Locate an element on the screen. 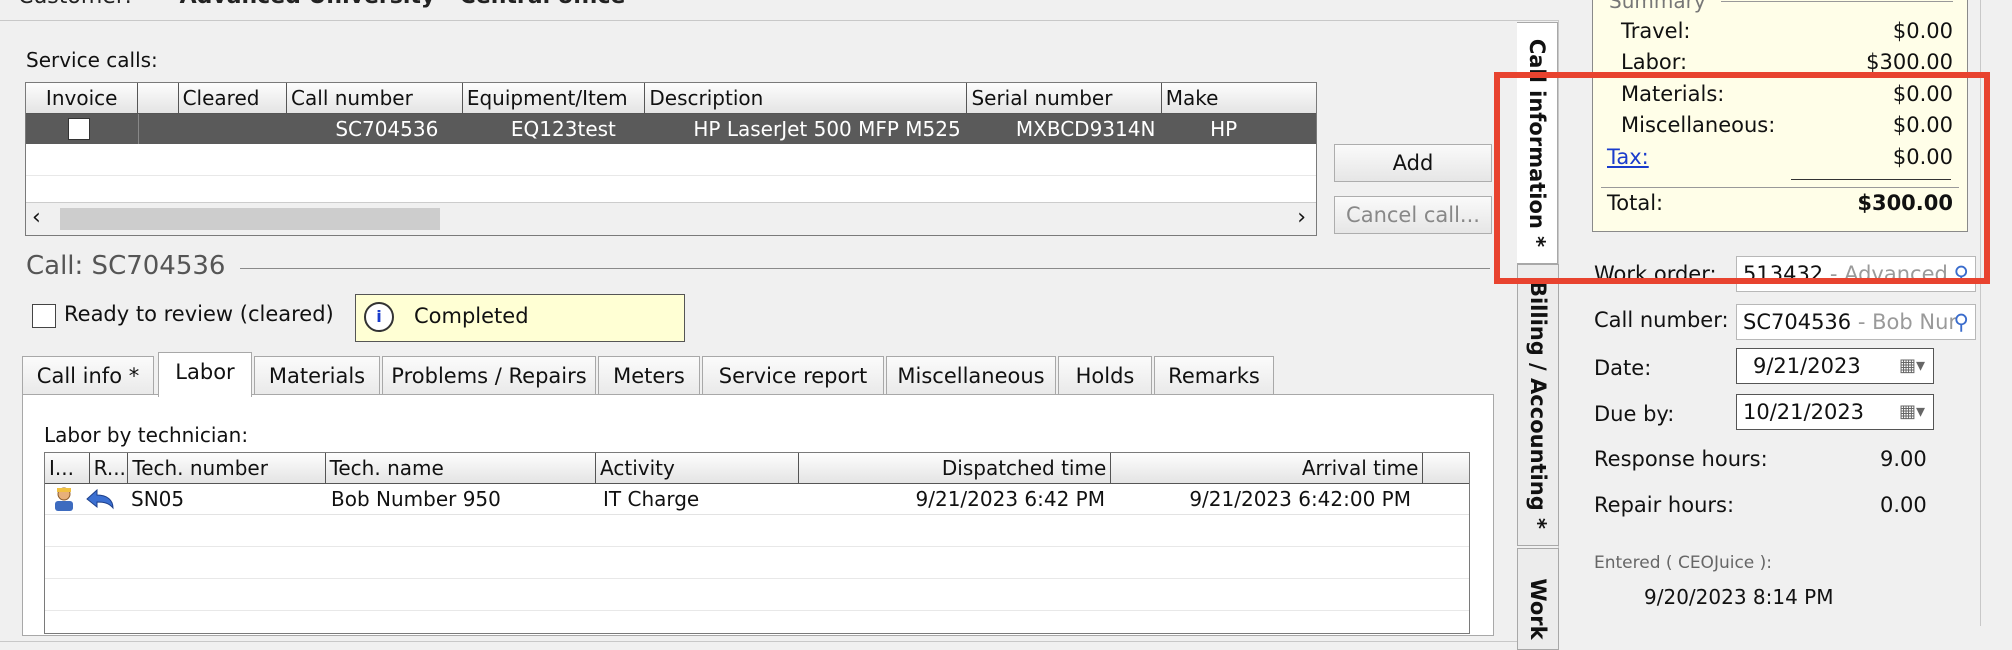  call-divider is located at coordinates (865, 268).